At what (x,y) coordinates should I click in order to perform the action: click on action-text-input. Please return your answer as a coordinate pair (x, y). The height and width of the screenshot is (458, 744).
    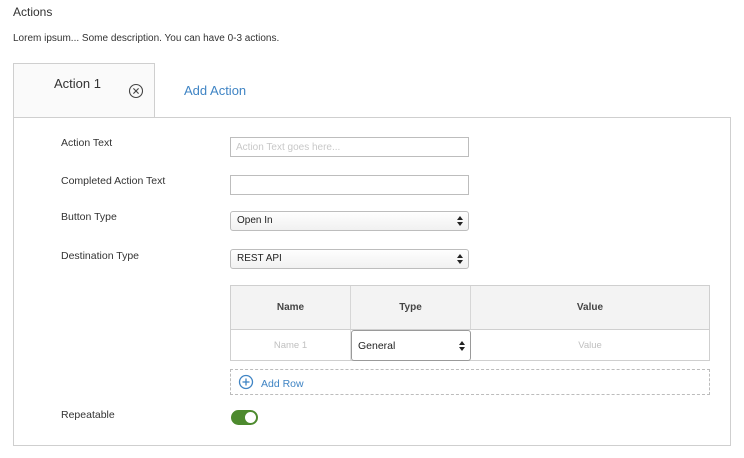
    Looking at the image, I should click on (349, 147).